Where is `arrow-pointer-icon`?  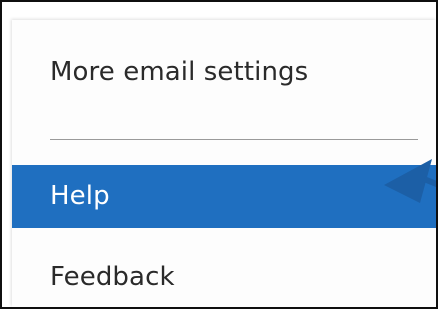 arrow-pointer-icon is located at coordinates (410, 181).